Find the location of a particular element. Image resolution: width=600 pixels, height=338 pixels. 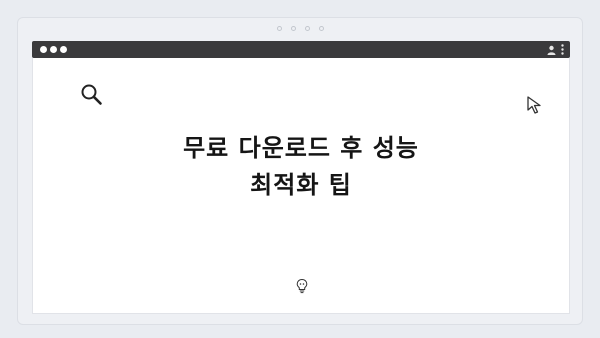

window-maximize-dot is located at coordinates (63, 49).